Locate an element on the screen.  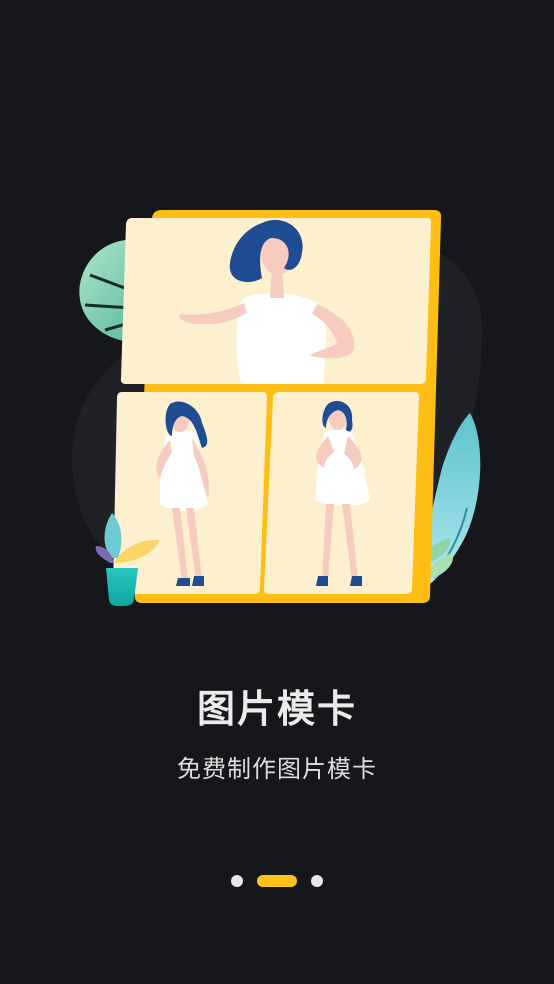
page-indicator-dot-2-active is located at coordinates (277, 881).